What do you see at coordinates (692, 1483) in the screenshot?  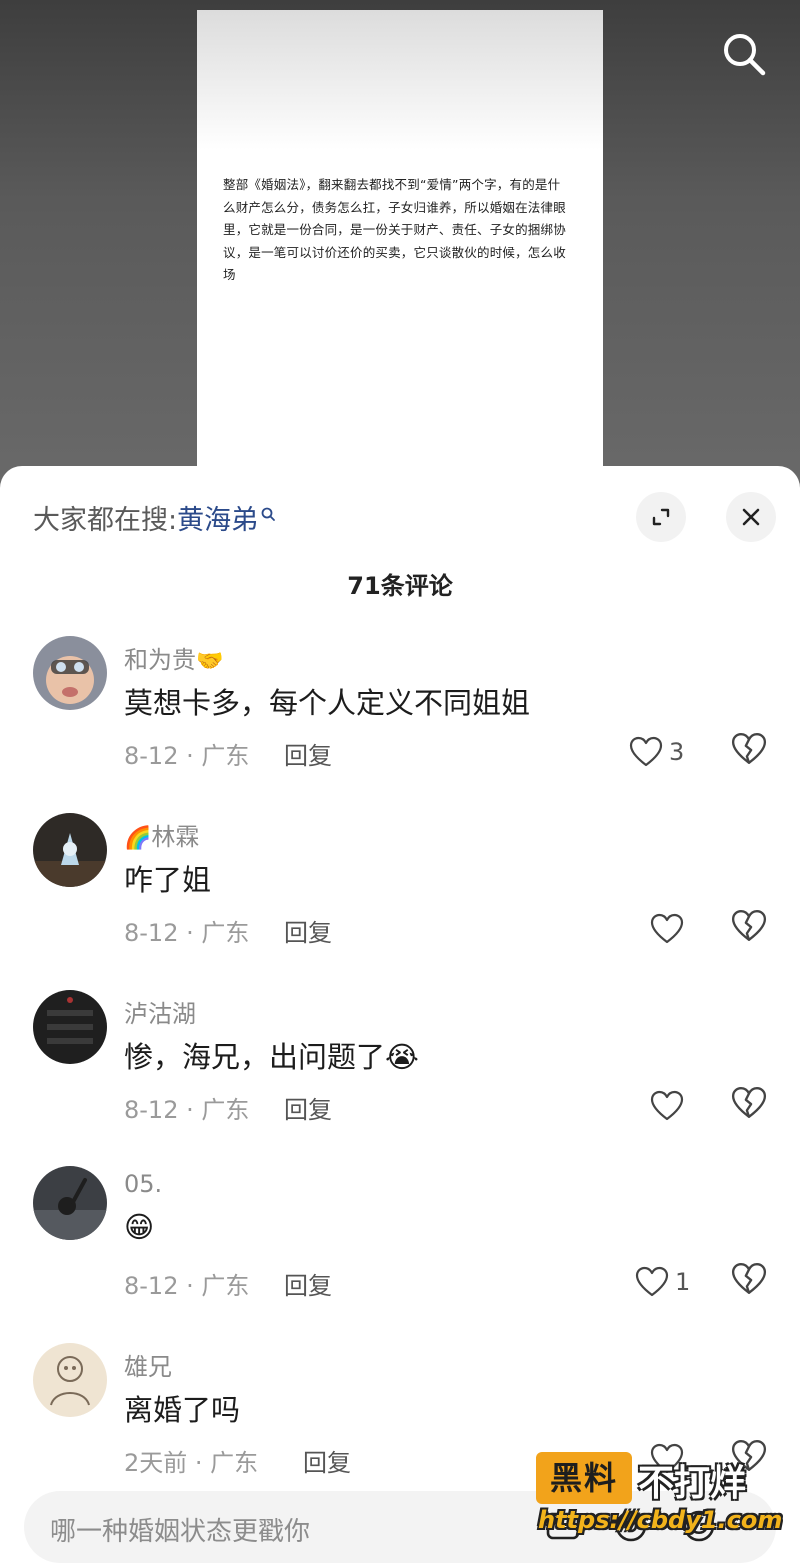 I see `watermark-text: 不打烊` at bounding box center [692, 1483].